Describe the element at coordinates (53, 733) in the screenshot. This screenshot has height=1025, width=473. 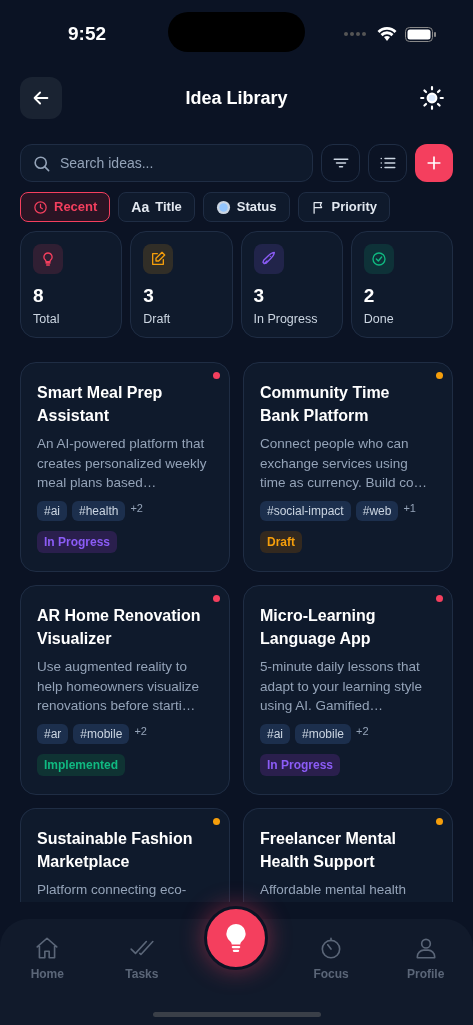
I see `tag-chip: #ar` at that location.